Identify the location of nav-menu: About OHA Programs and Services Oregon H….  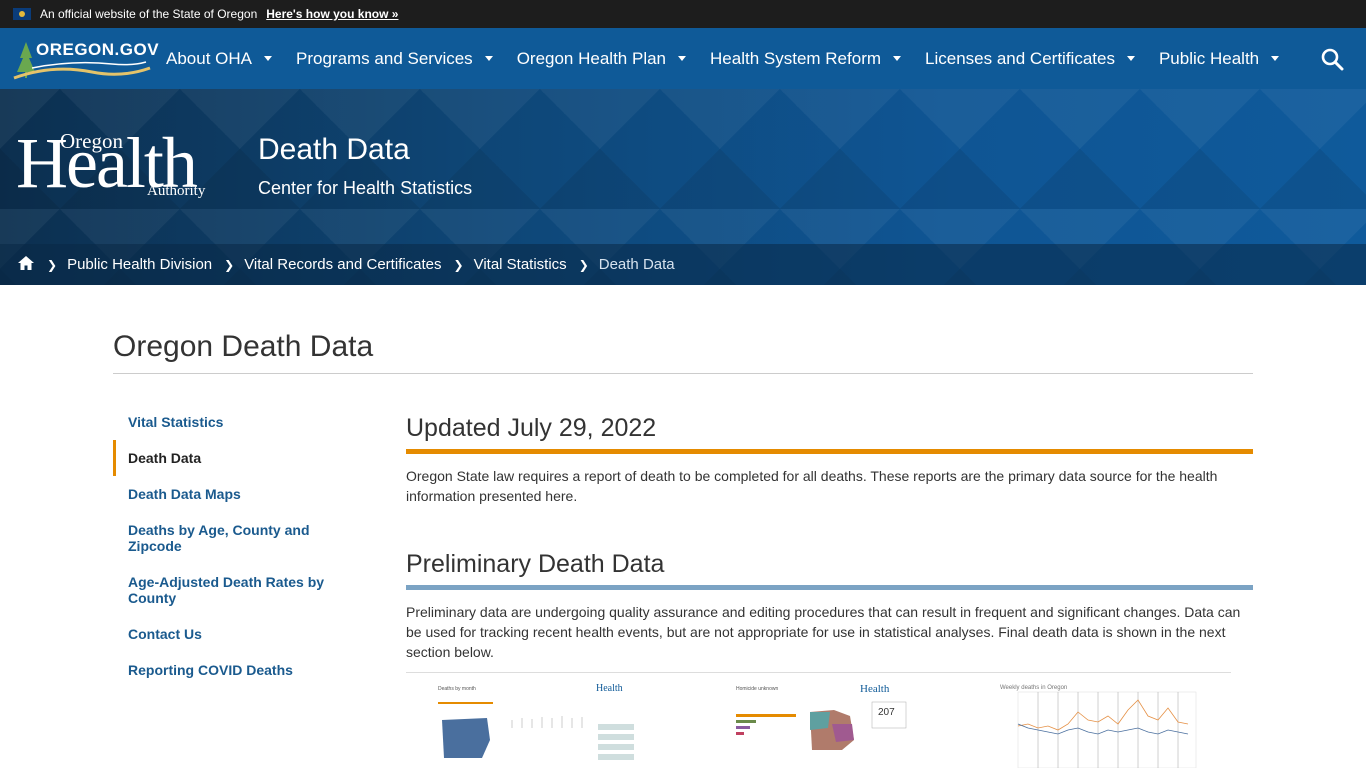
(732, 59).